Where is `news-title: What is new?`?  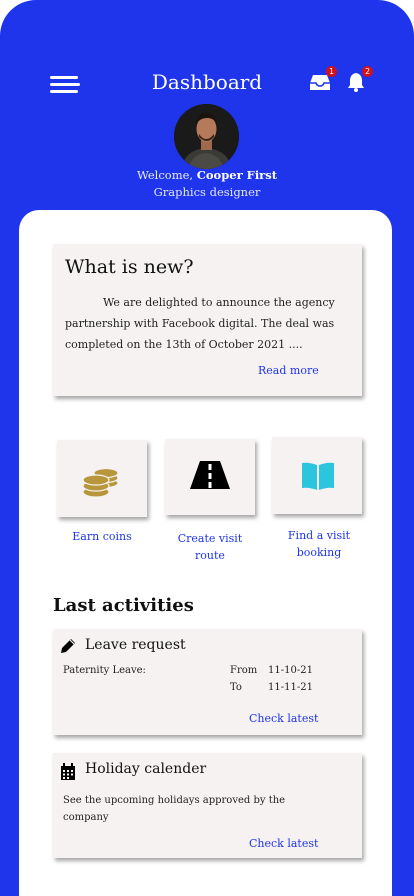
news-title: What is new? is located at coordinates (129, 267).